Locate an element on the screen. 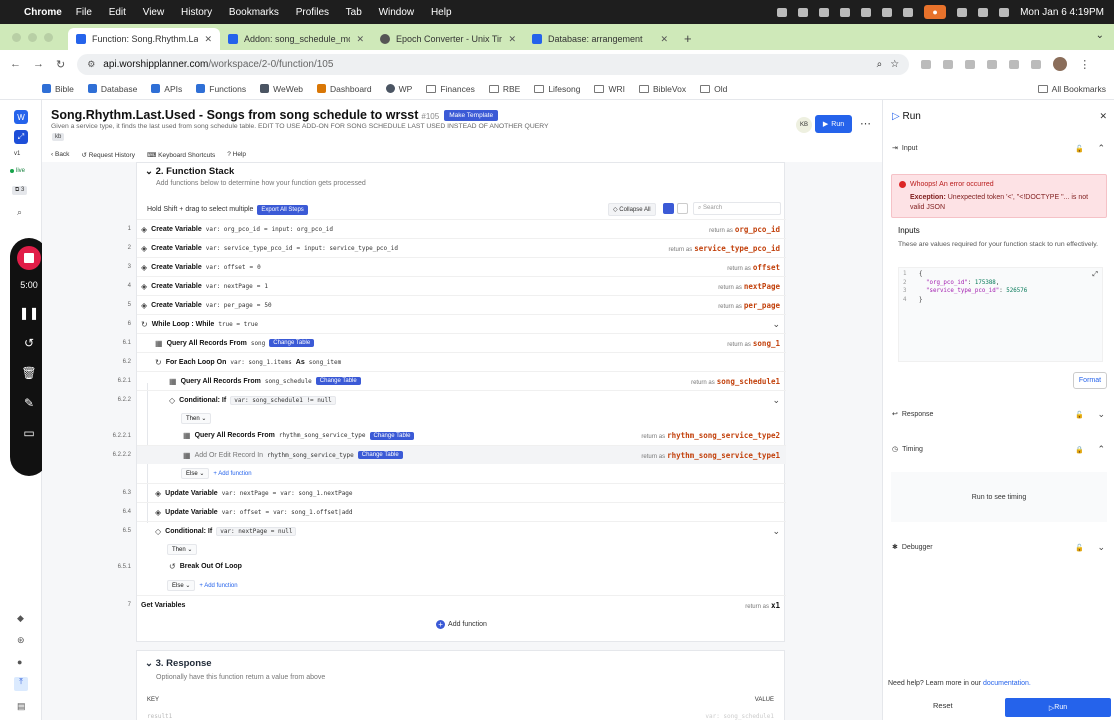 This screenshot has height=720, width=1114. camera-icon: ▭ is located at coordinates (28, 433).